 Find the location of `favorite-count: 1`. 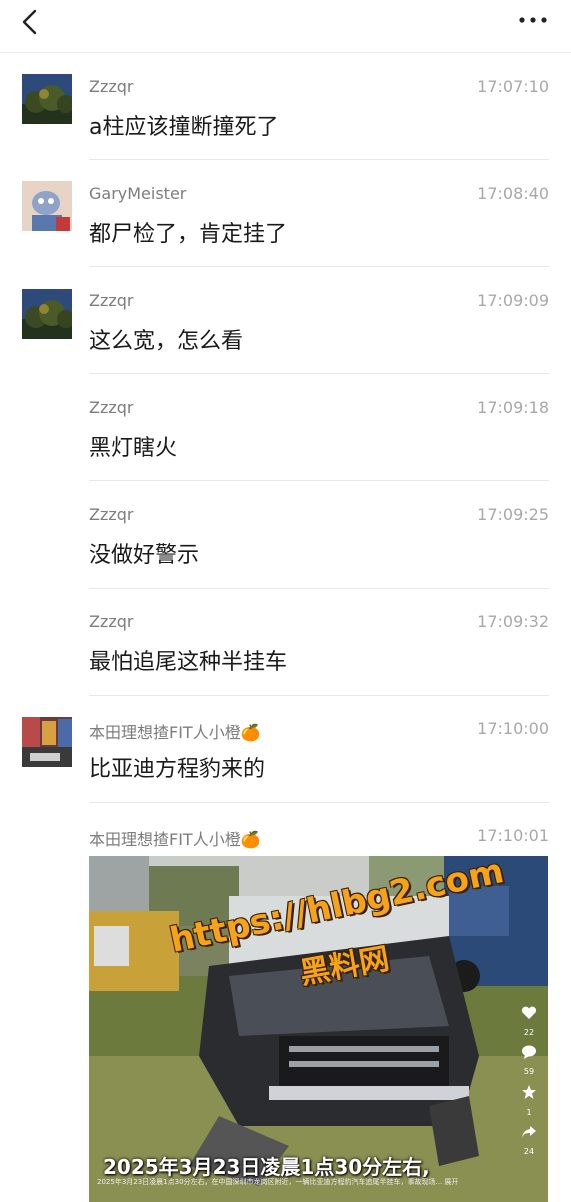

favorite-count: 1 is located at coordinates (529, 1112).